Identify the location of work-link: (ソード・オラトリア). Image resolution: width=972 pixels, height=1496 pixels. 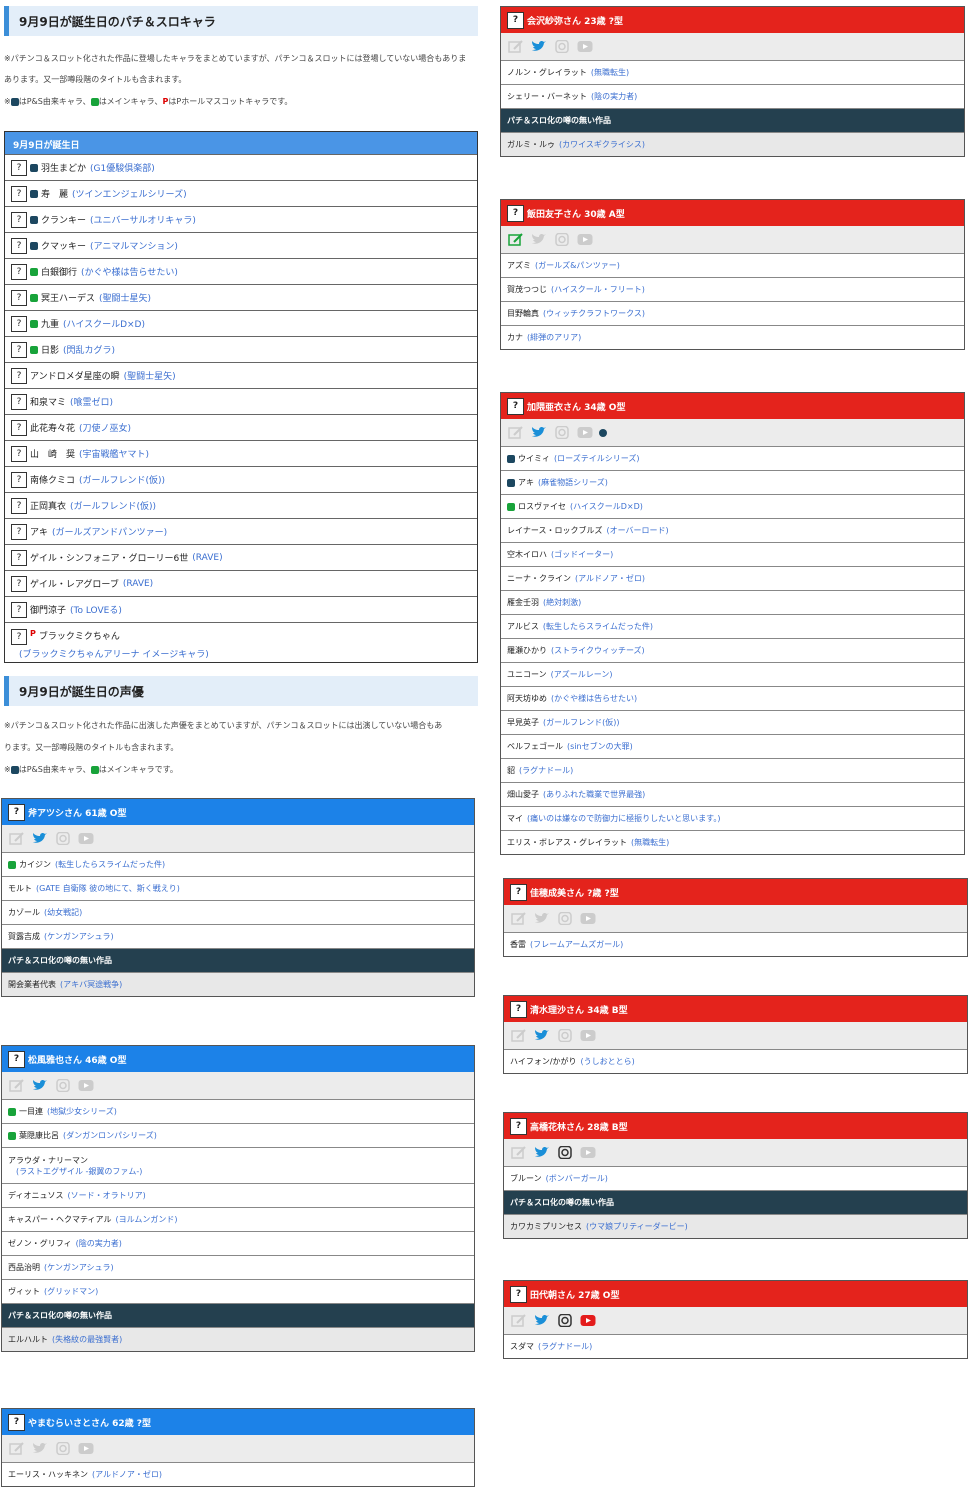
(106, 1195).